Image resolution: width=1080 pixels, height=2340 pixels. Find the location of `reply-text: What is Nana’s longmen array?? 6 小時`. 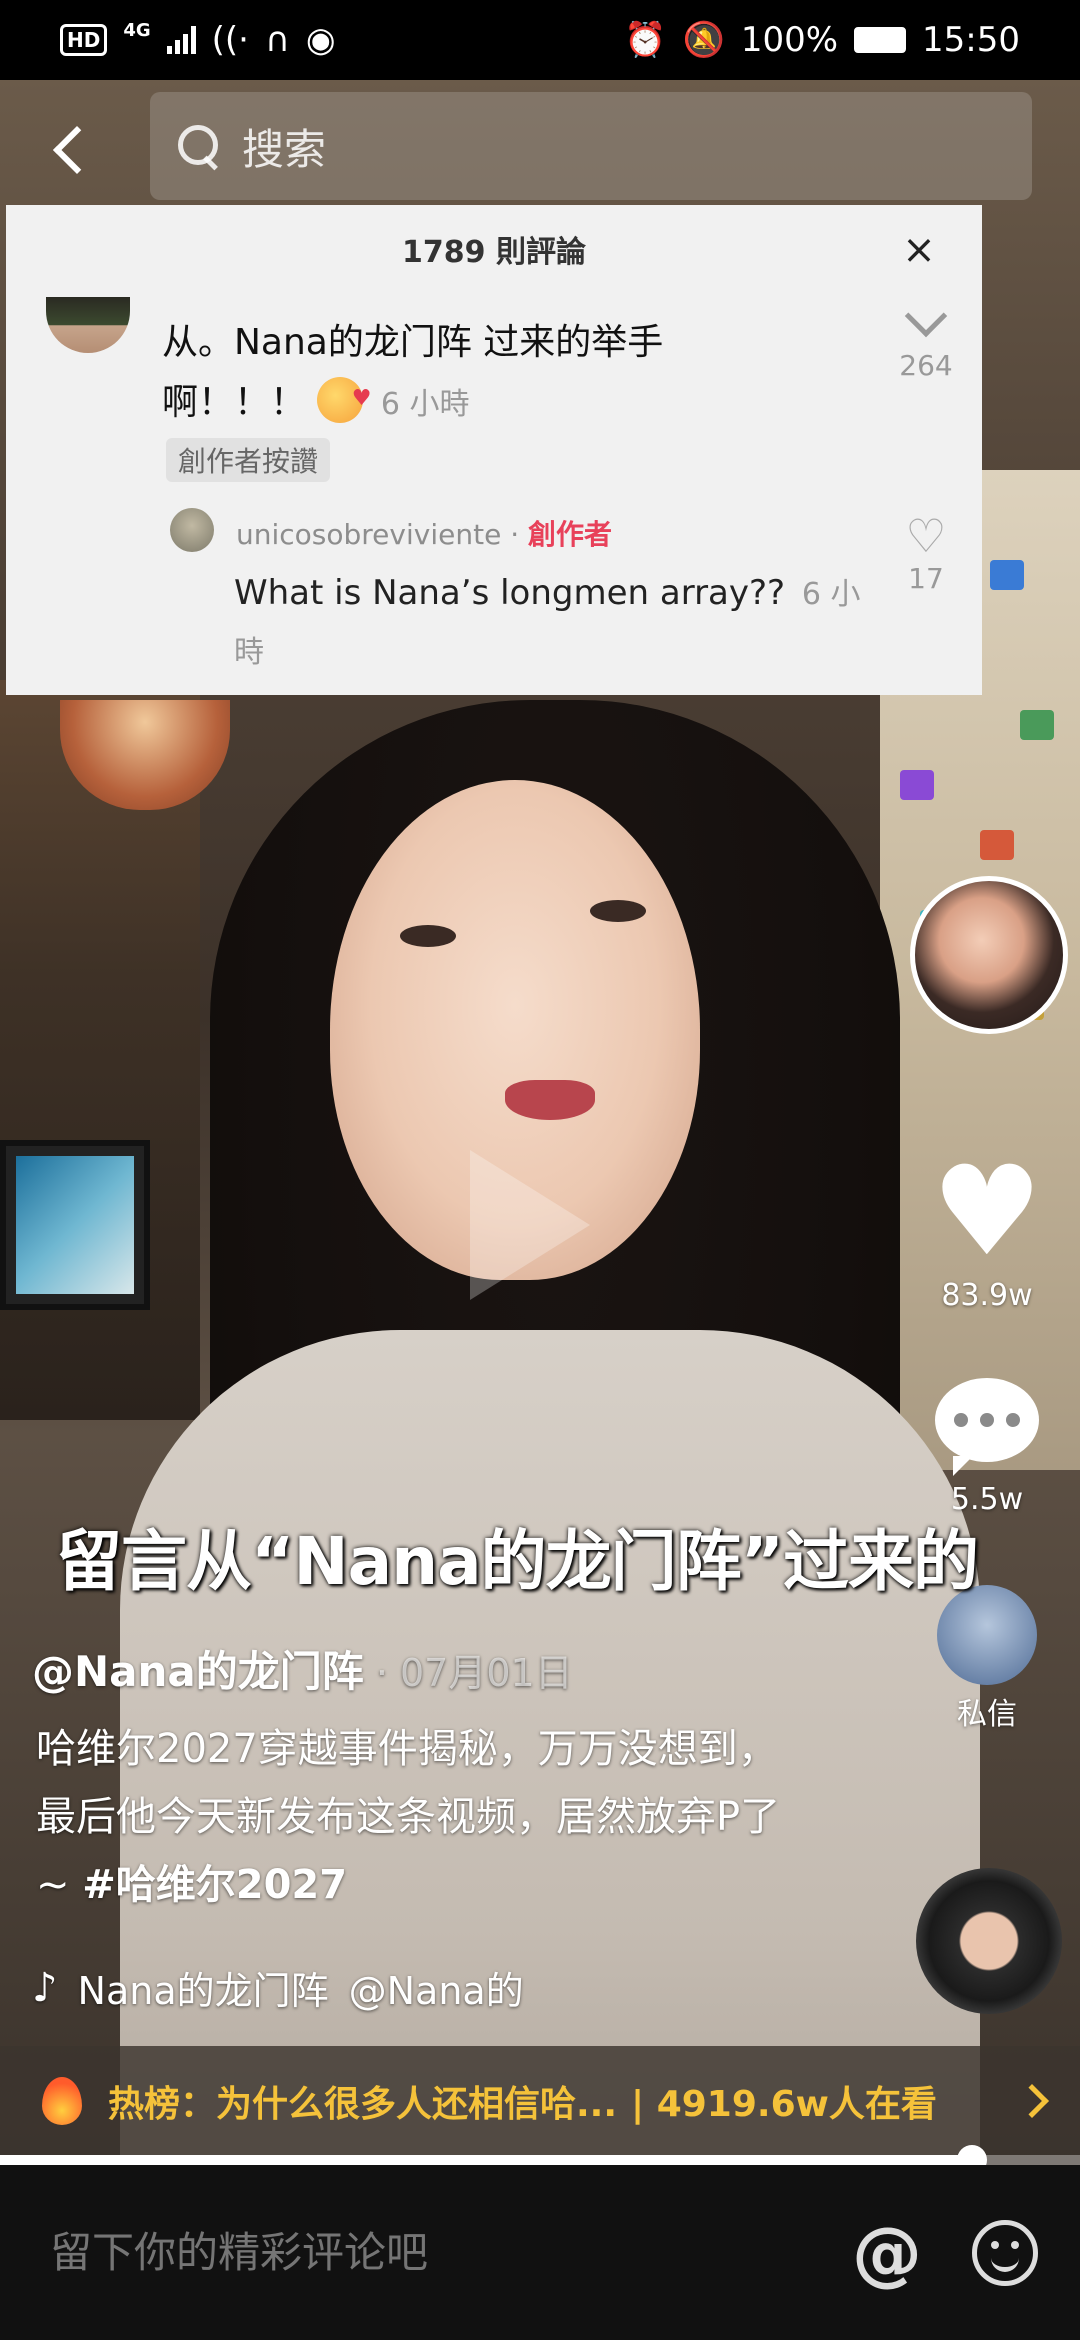

reply-text: What is Nana’s longmen array?? 6 小時 is located at coordinates (554, 623).